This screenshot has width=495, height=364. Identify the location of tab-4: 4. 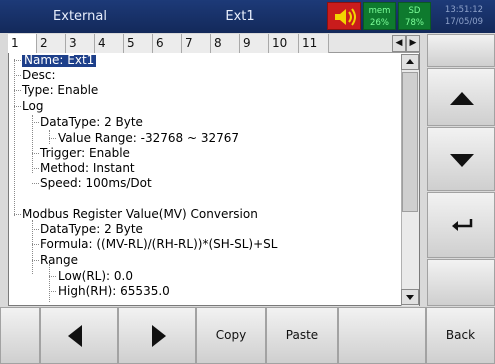
(109, 43).